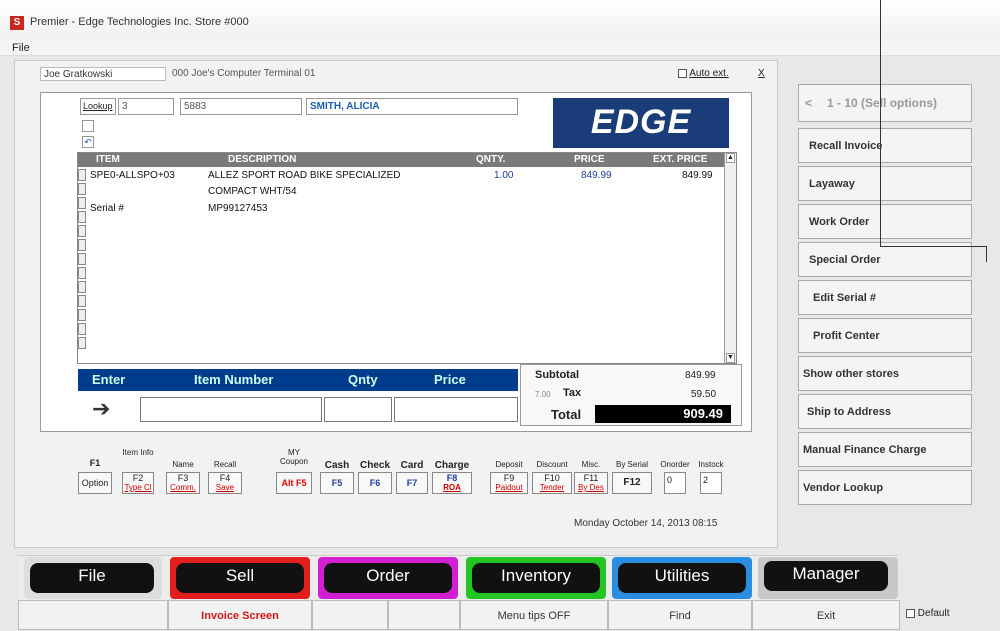  What do you see at coordinates (885, 411) in the screenshot?
I see `ship-to-address-button: Ship to Address` at bounding box center [885, 411].